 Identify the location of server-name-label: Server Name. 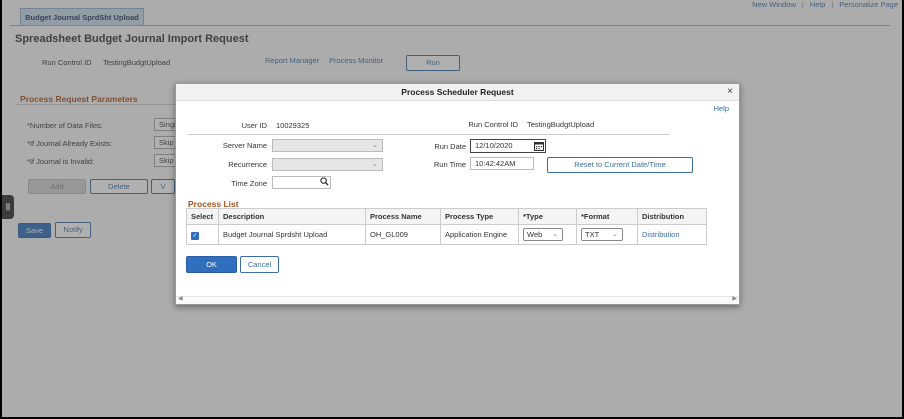
(244, 145).